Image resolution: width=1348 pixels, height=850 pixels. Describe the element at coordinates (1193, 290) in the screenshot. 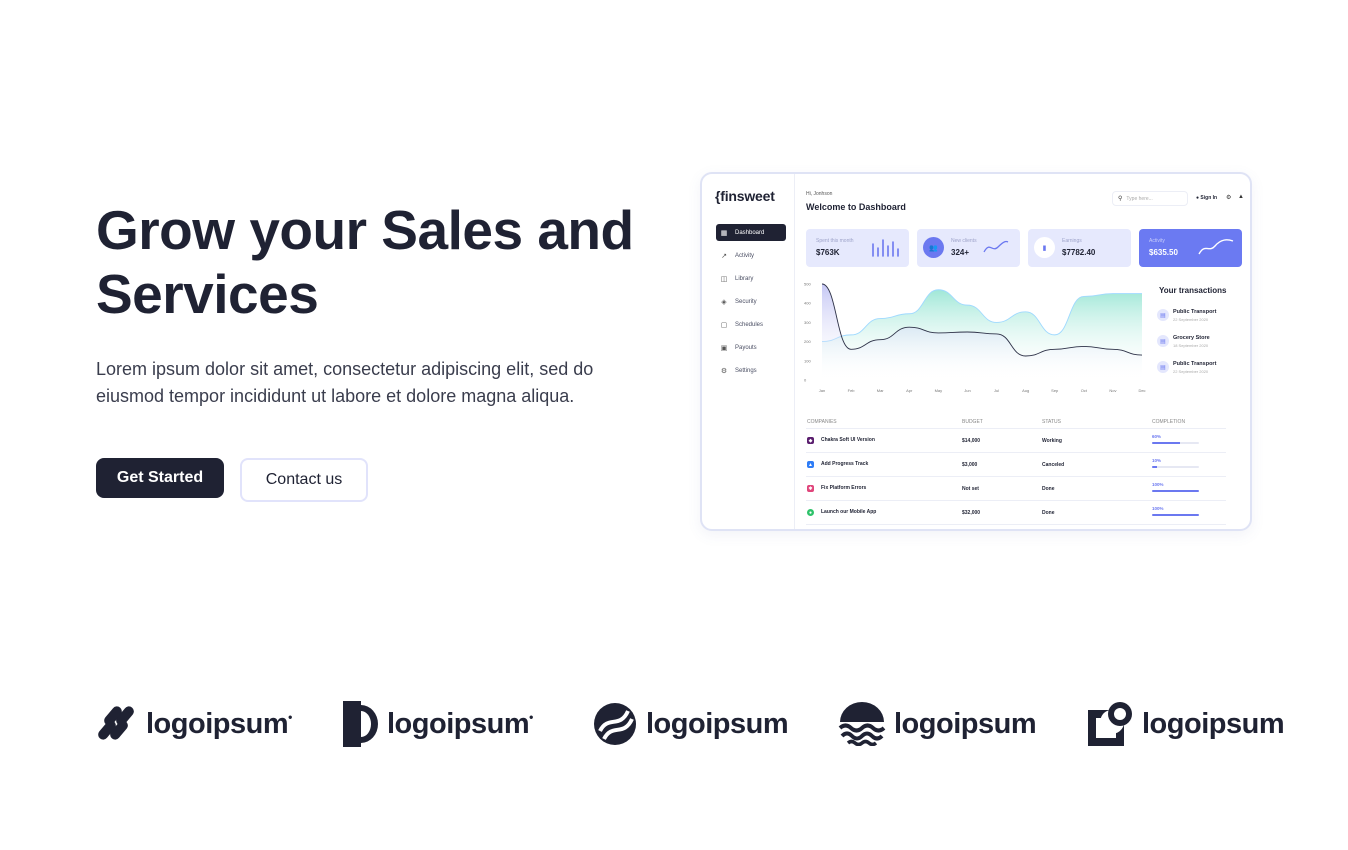

I see `transactions-title: Your transactions` at that location.